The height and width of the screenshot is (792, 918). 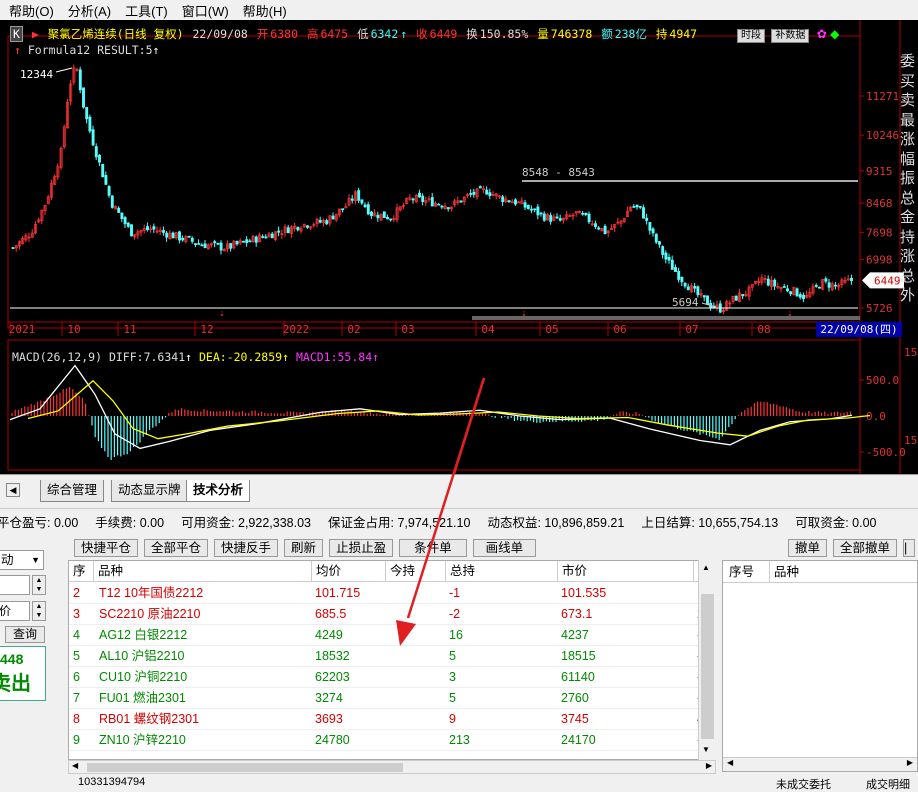 What do you see at coordinates (205, 10) in the screenshot?
I see `menu-window: 窗口(W)` at bounding box center [205, 10].